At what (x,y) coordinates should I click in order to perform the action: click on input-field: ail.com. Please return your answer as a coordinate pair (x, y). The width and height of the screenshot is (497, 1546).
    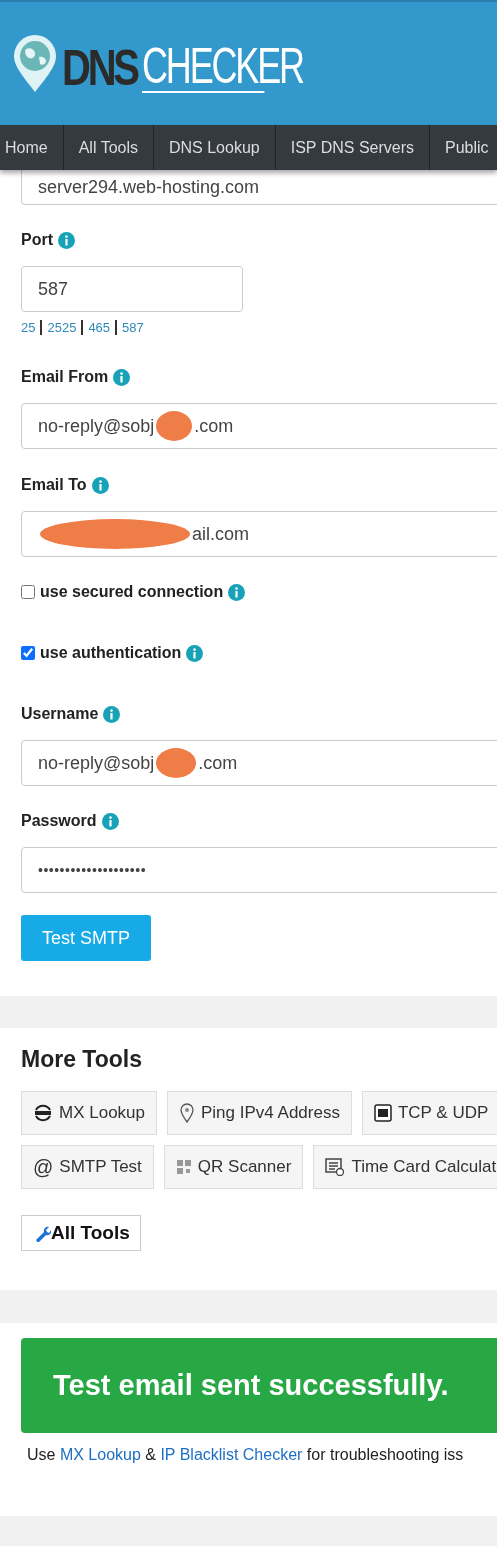
    Looking at the image, I should click on (259, 534).